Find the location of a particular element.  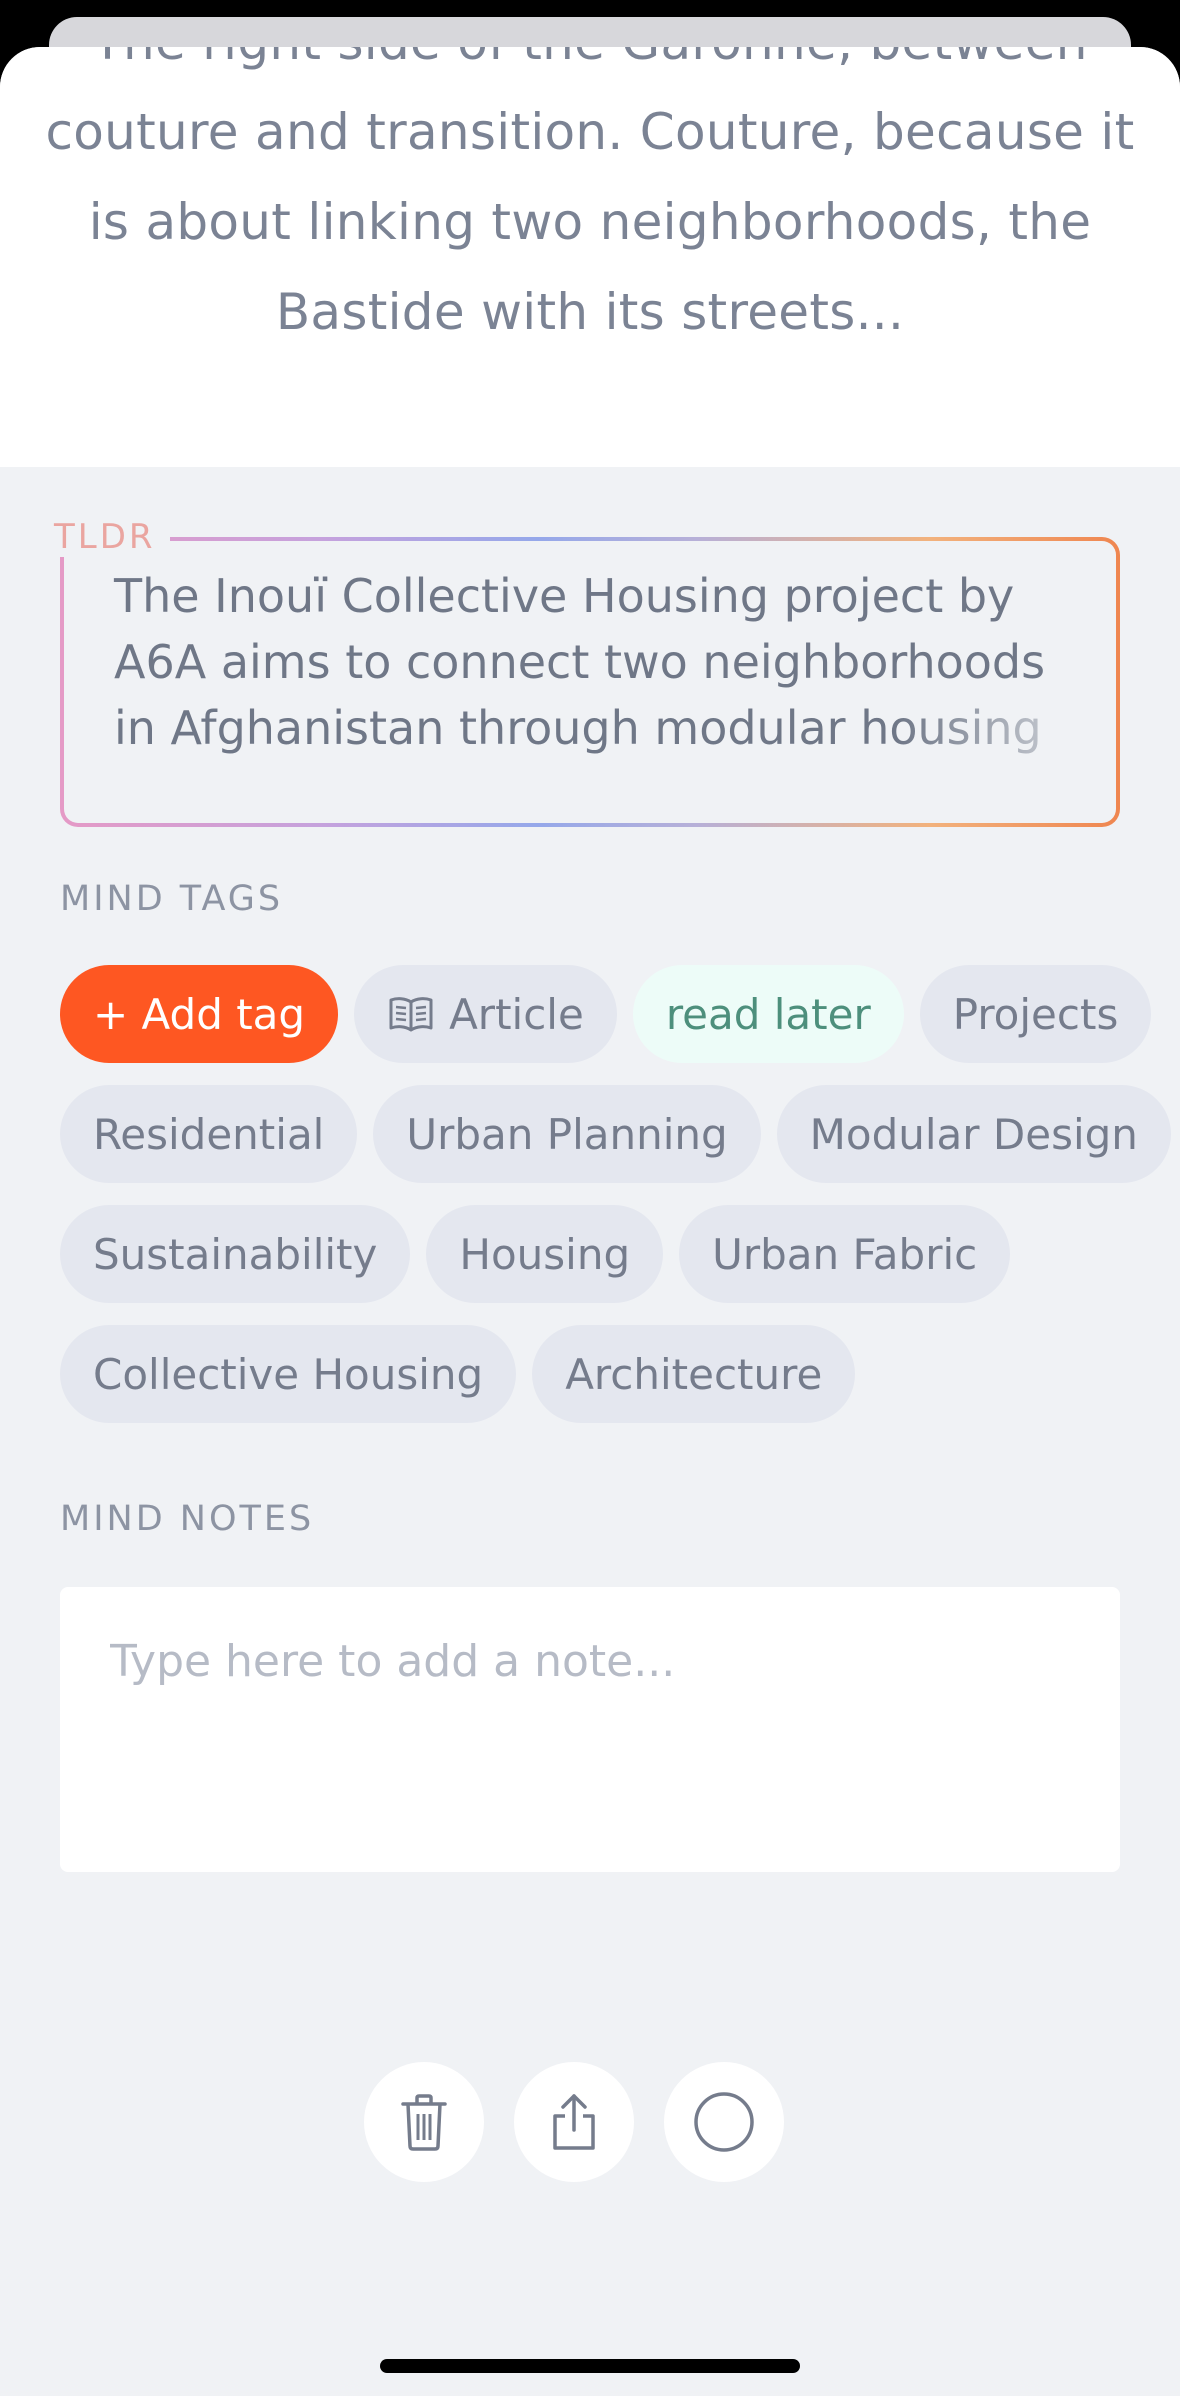

tag-sustainability: Sustainability is located at coordinates (235, 1254).